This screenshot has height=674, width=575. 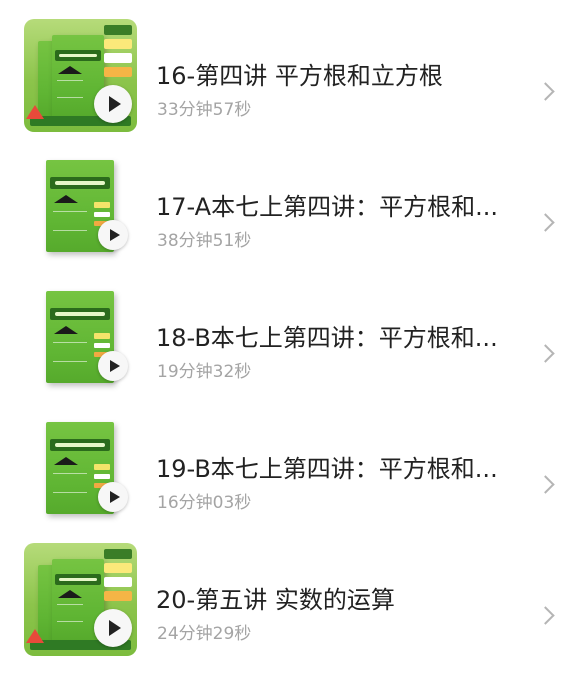 I want to click on lesson-duration: 16分钟03秒, so click(x=204, y=503).